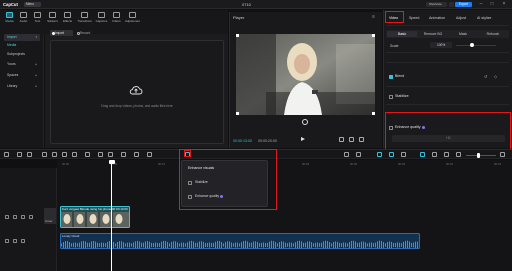 The image size is (512, 271). I want to click on rotate-icon, so click(305, 122).